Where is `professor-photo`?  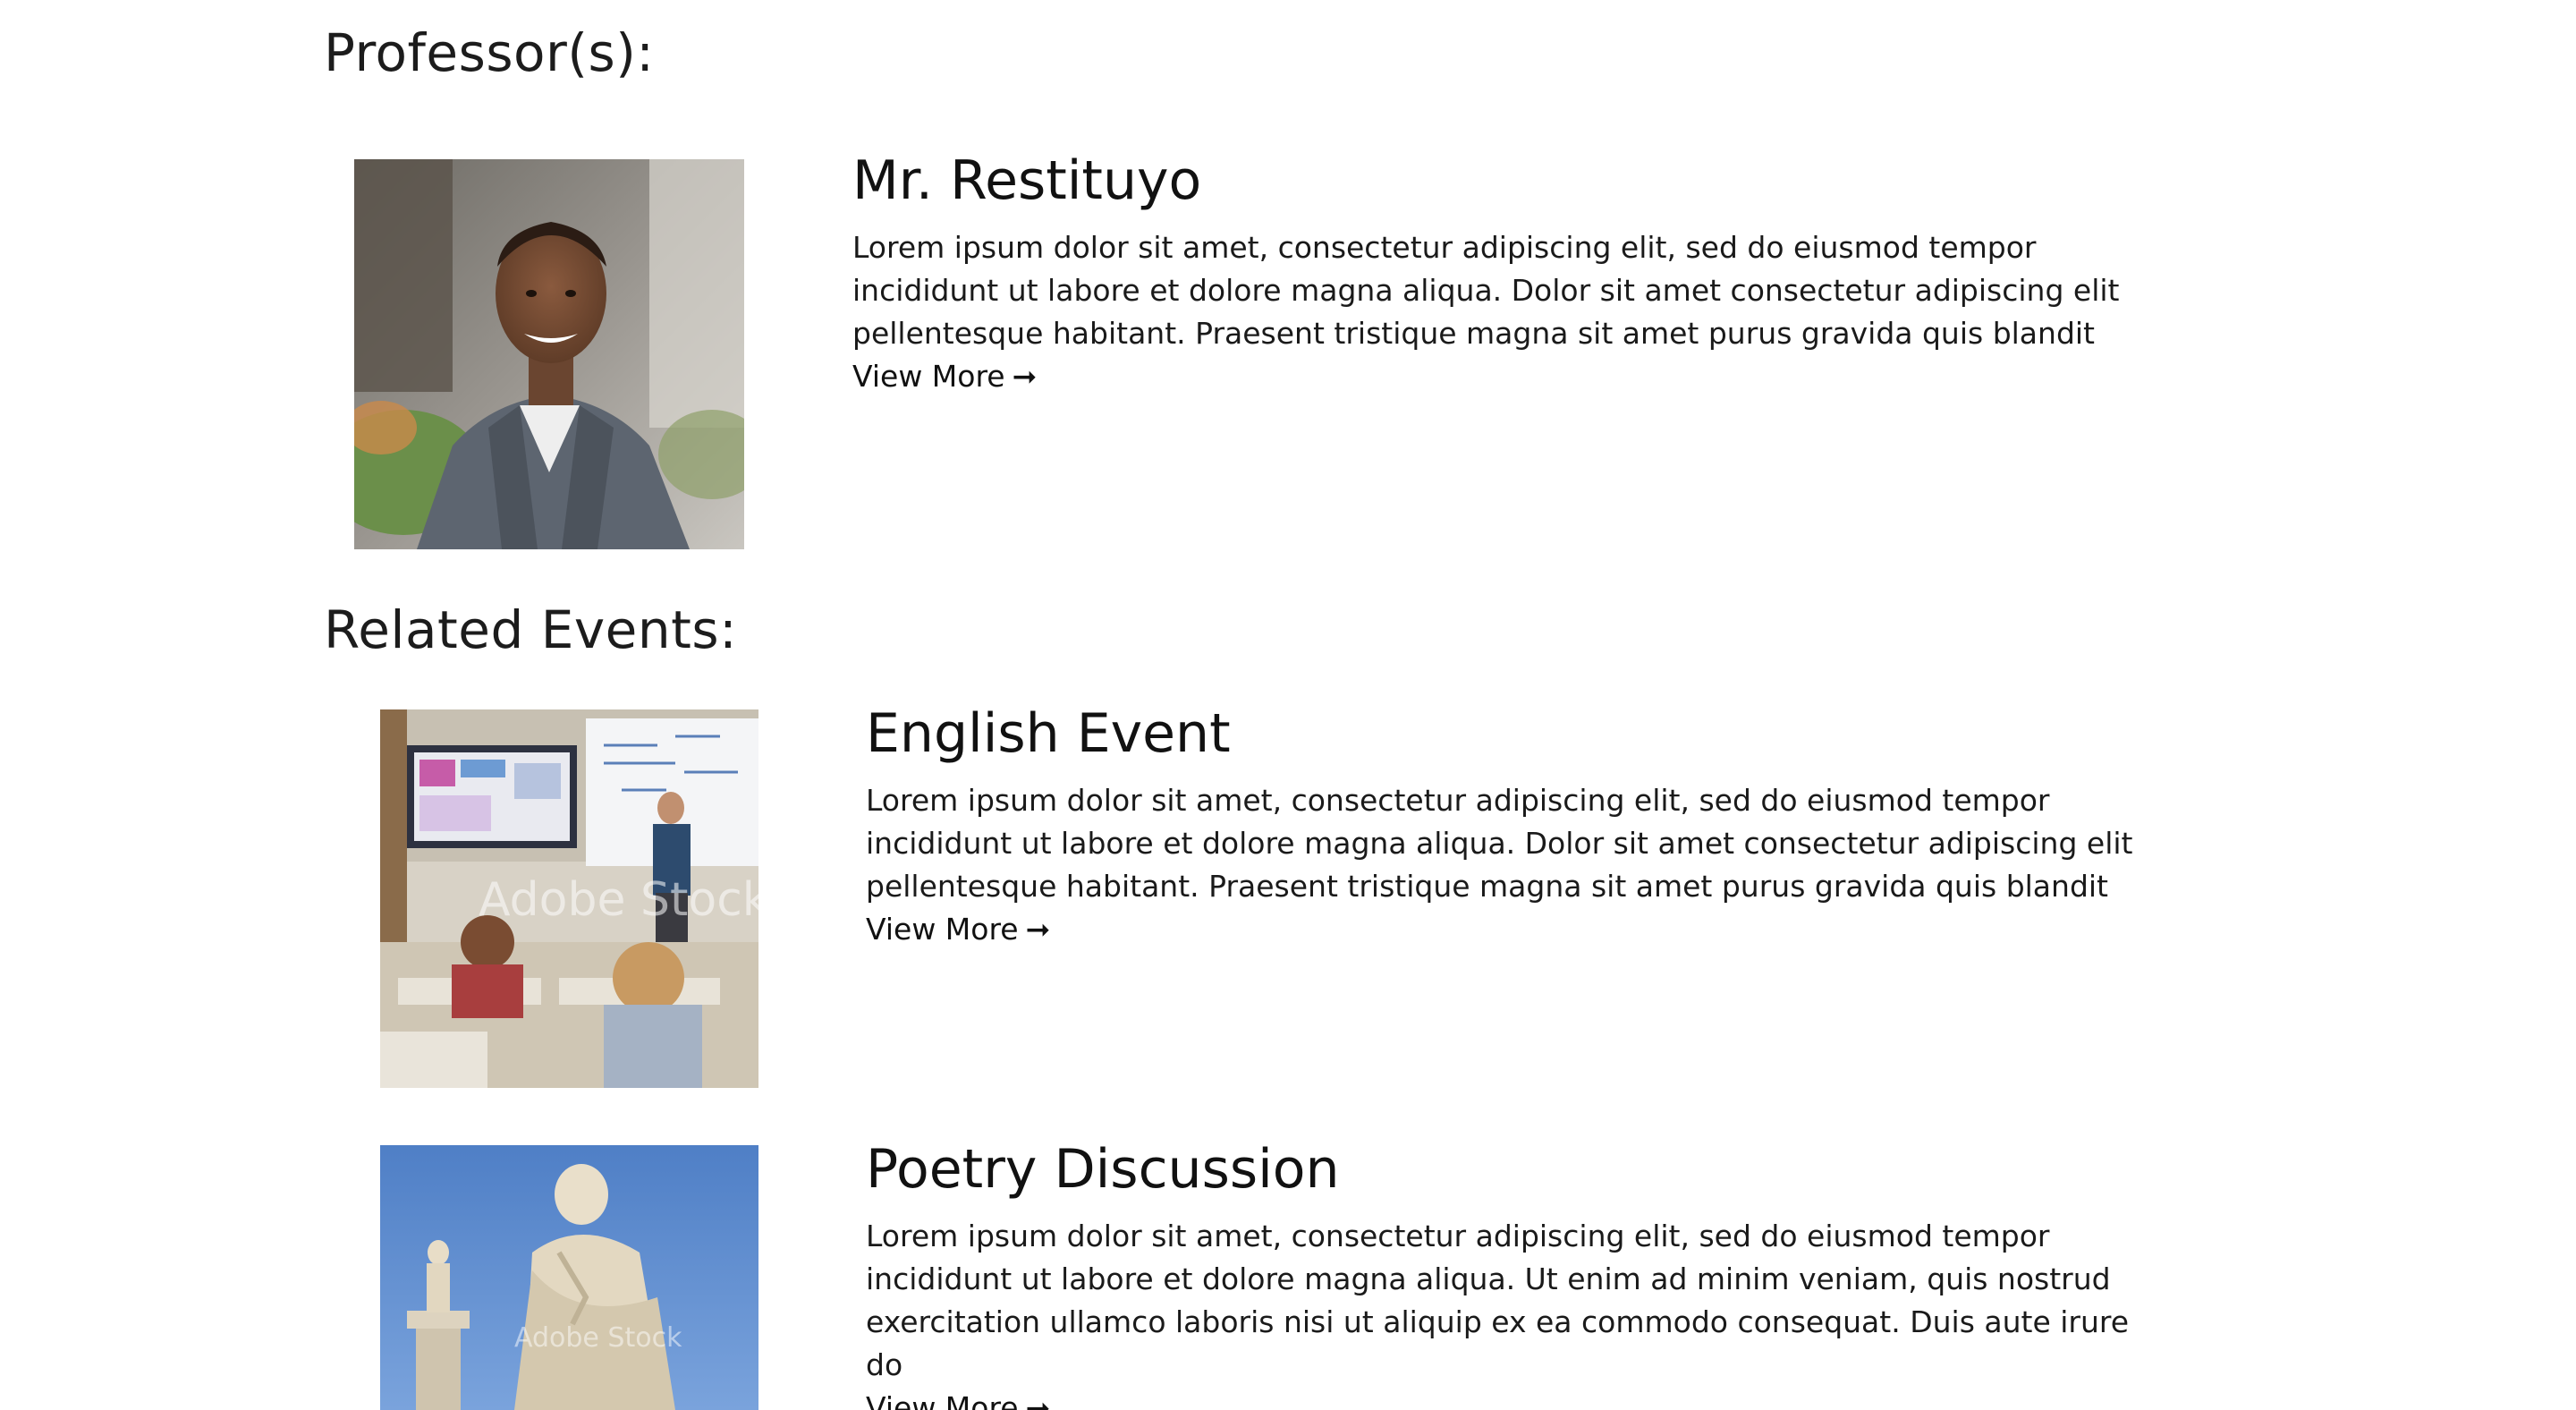
professor-photo is located at coordinates (549, 354).